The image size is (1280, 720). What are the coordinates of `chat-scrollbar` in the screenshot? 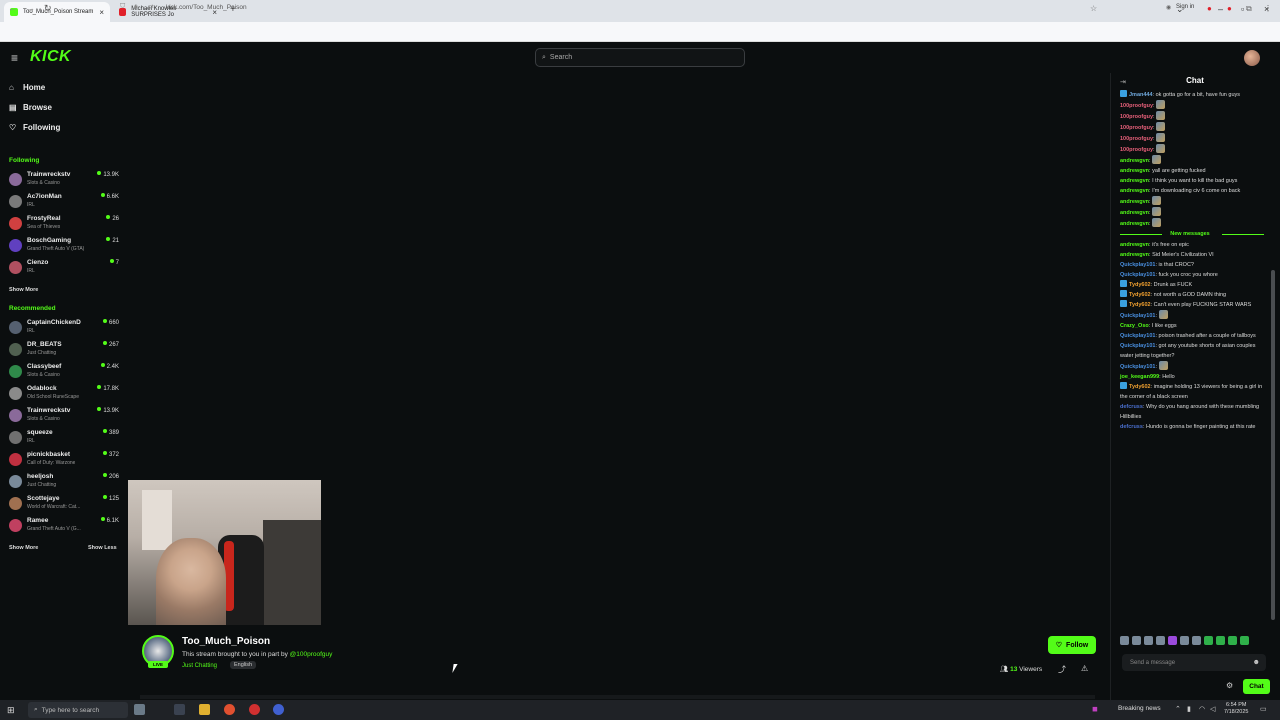 It's located at (1273, 445).